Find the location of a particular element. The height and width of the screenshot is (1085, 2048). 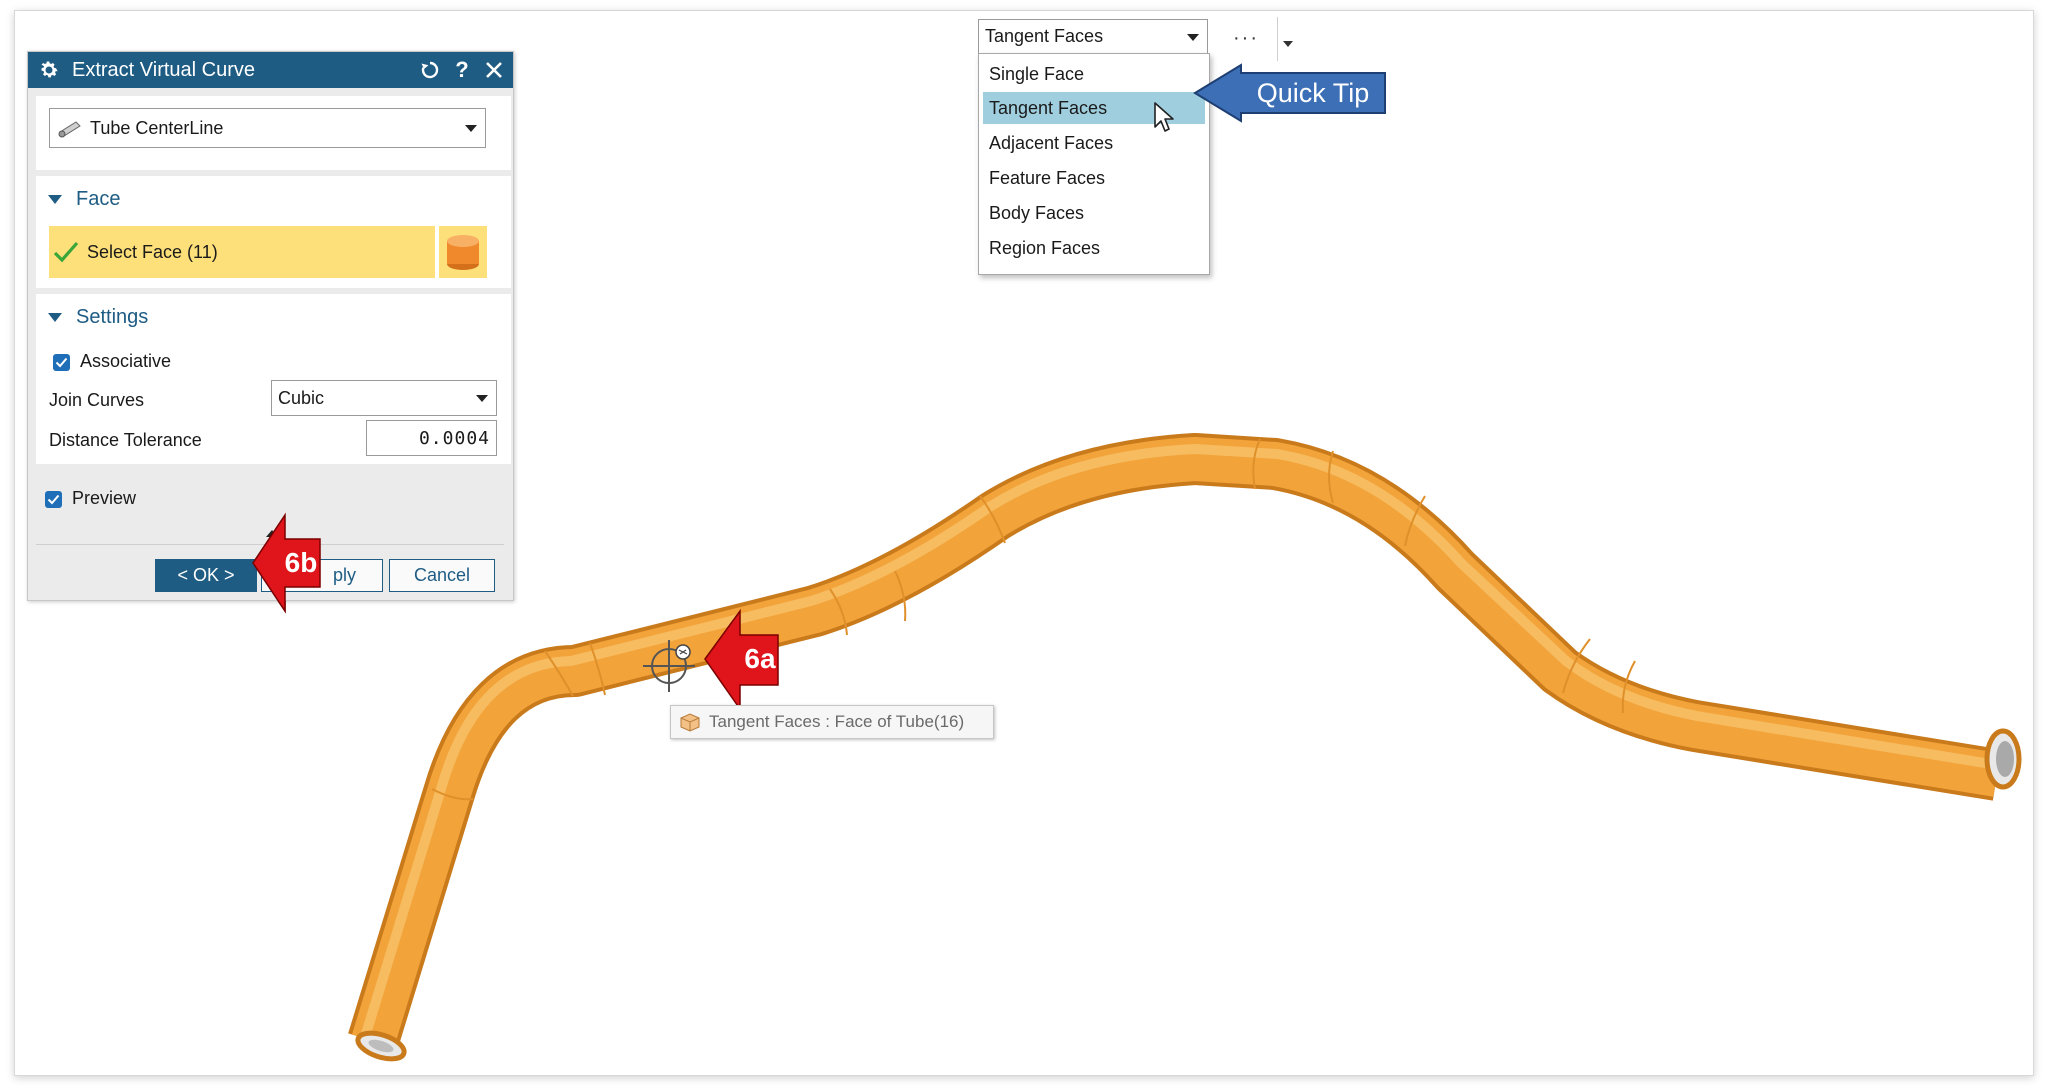

extract-virtual-curve-dialog: Extract Virtual Curve ? Tube CenterLine is located at coordinates (270, 326).